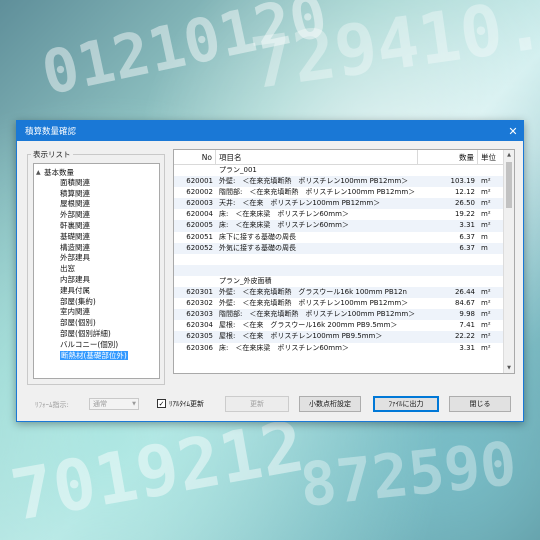 Image resolution: width=540 pixels, height=540 pixels. I want to click on realtime-update-label: ﾘｱﾙﾀｲﾑ更新, so click(186, 404).